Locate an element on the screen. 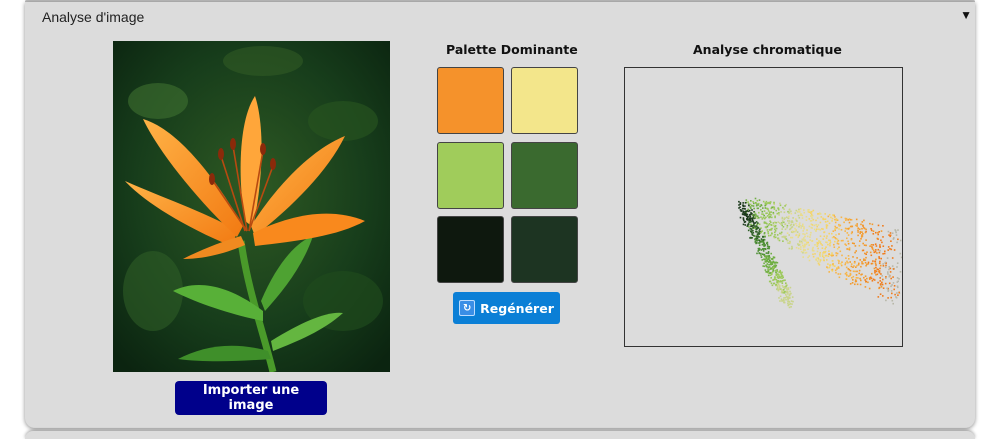 The width and height of the screenshot is (1000, 439). import-image-button: Importer une image is located at coordinates (251, 398).